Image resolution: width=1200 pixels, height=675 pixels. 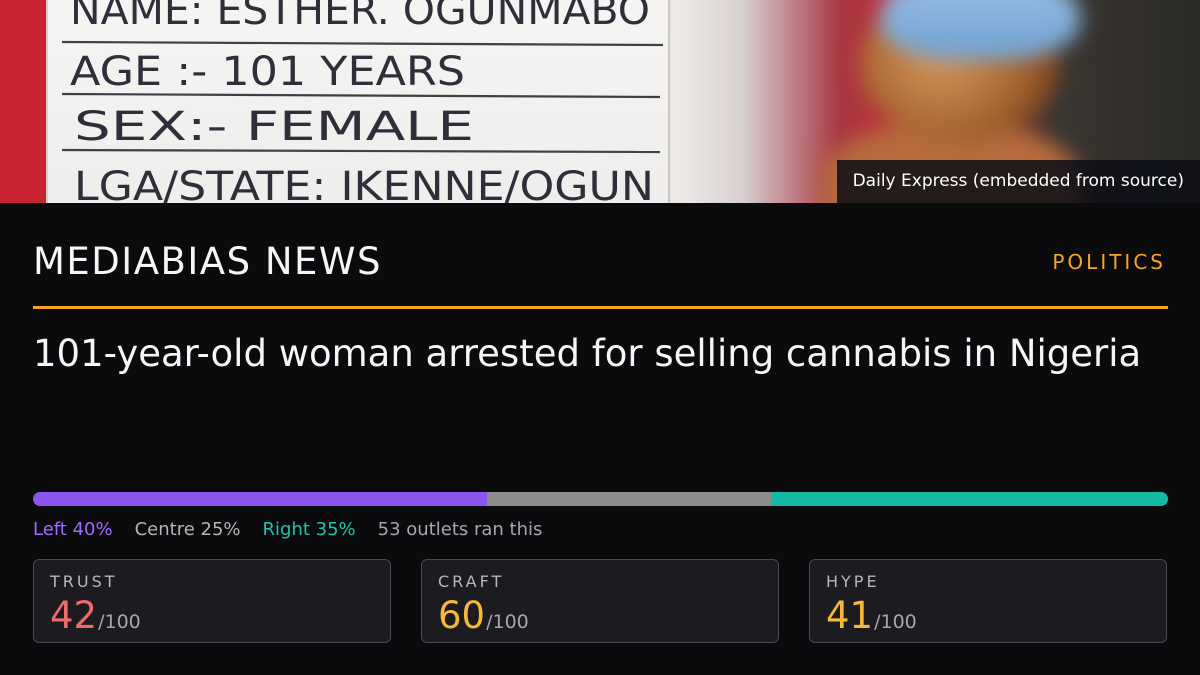 I want to click on spectrum-segment-right, so click(x=969, y=499).